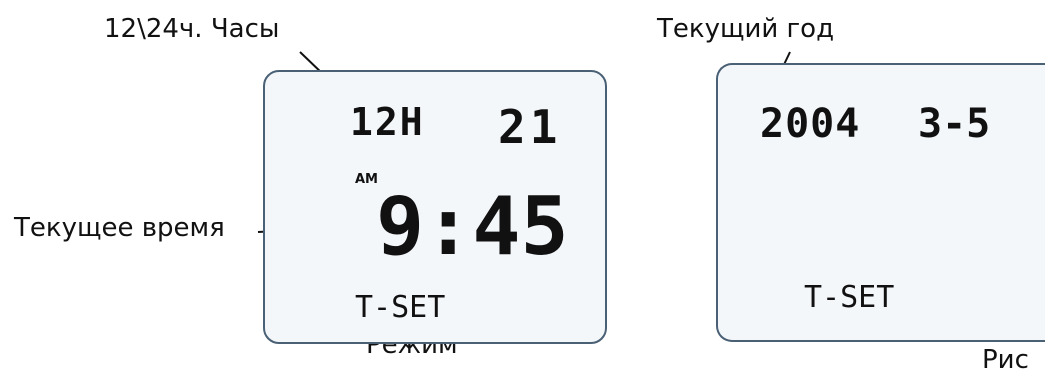  Describe the element at coordinates (746, 29) in the screenshot. I see `current-year-label: Текущий год` at that location.